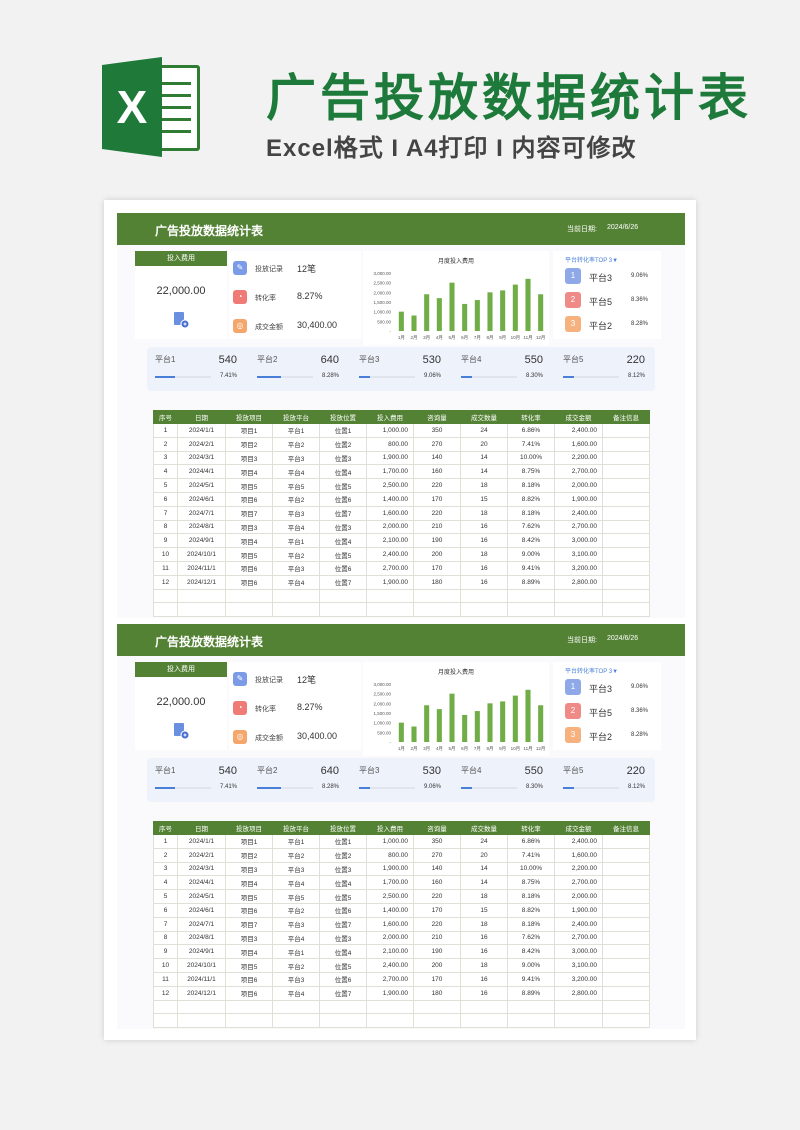  What do you see at coordinates (197, 780) in the screenshot?
I see `platform-box: 平台1 540 7.41%` at bounding box center [197, 780].